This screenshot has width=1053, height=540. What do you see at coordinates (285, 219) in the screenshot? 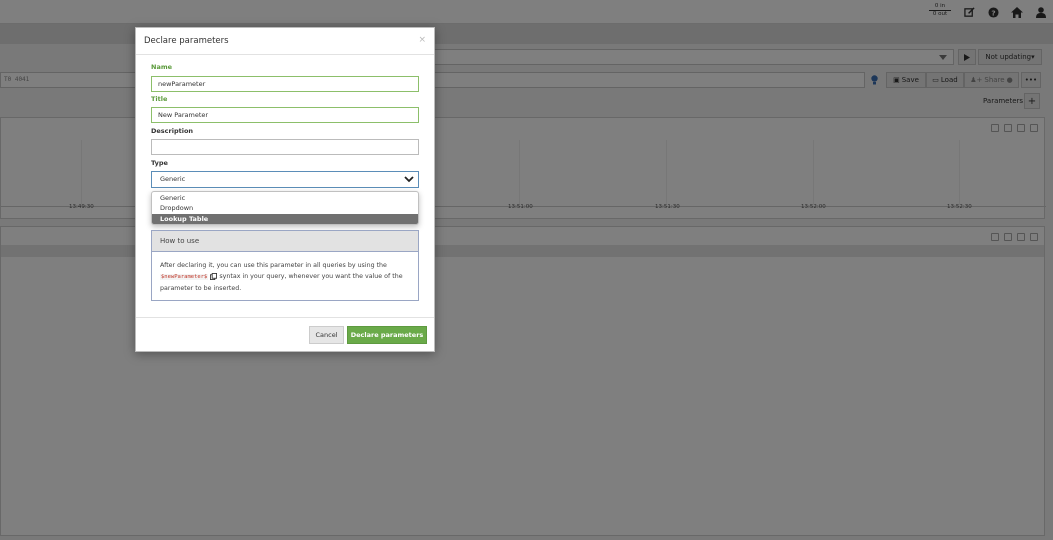
I see `type-option-lookup-table: Lookup Table` at bounding box center [285, 219].